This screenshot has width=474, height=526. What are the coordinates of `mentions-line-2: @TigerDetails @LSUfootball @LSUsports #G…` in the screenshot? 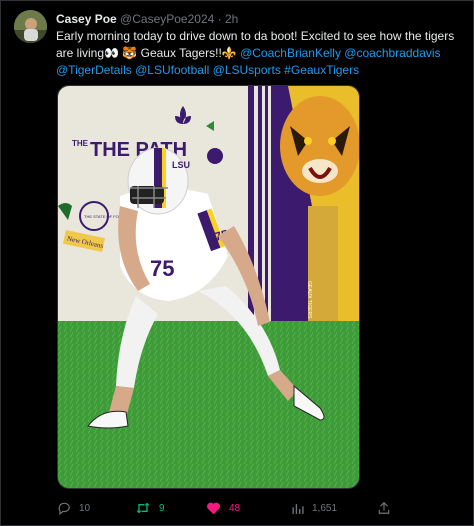 It's located at (207, 70).